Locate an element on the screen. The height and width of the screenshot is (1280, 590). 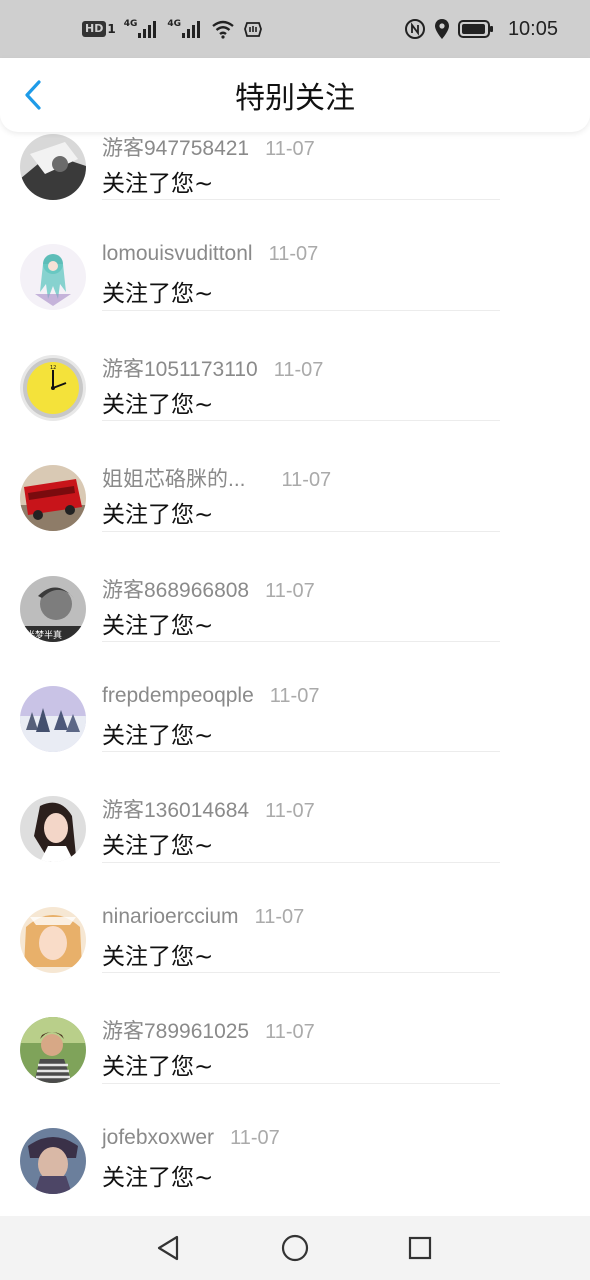
signal-4g-icon-2: 4G is located at coordinates (185, 29).